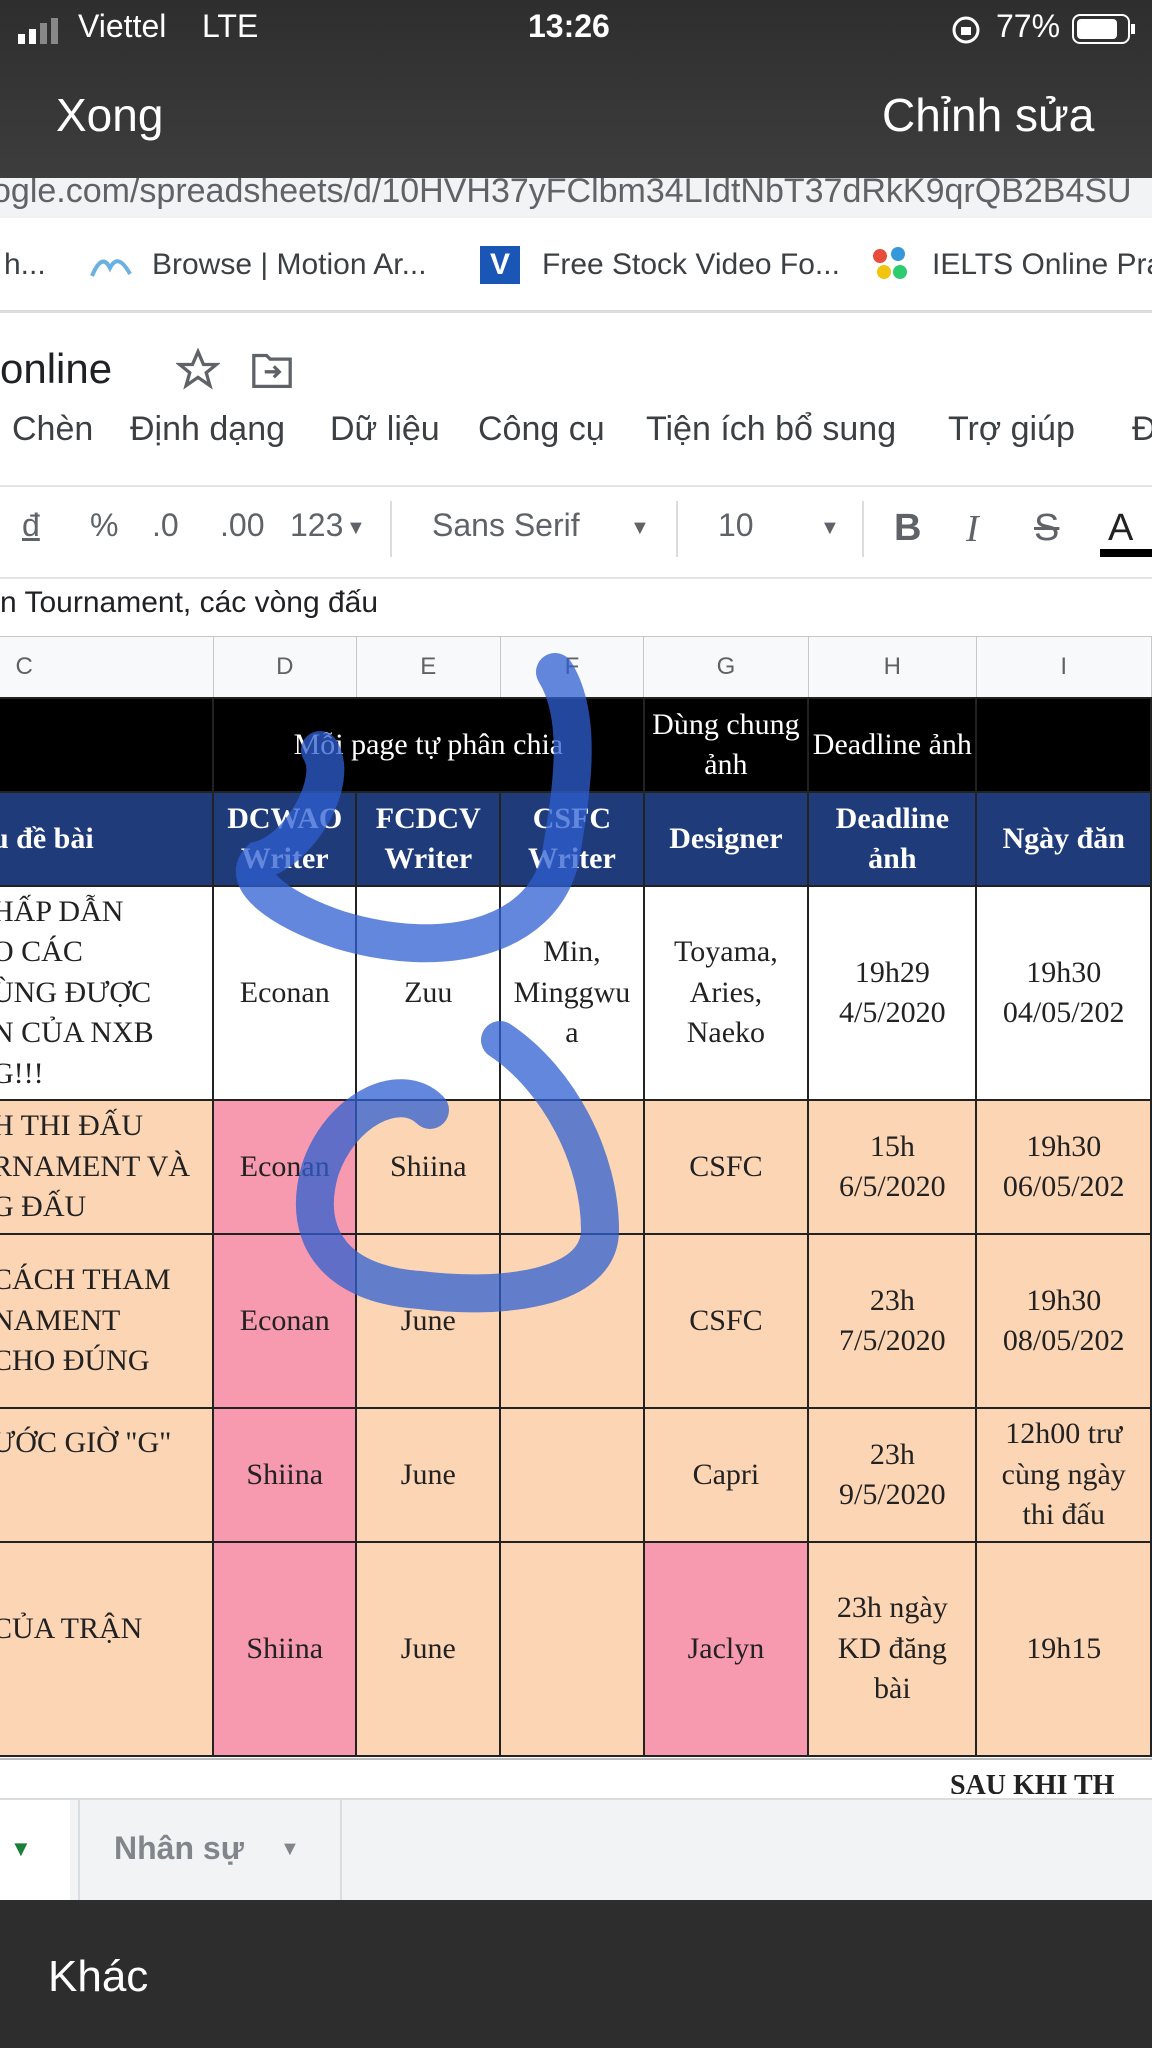  Describe the element at coordinates (107, 667) in the screenshot. I see `column-header-c: C` at that location.